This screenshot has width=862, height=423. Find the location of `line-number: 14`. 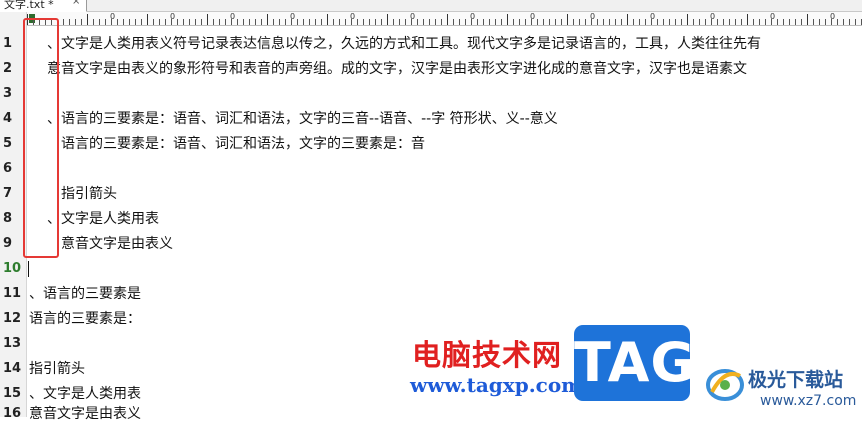

line-number: 14 is located at coordinates (12, 368).